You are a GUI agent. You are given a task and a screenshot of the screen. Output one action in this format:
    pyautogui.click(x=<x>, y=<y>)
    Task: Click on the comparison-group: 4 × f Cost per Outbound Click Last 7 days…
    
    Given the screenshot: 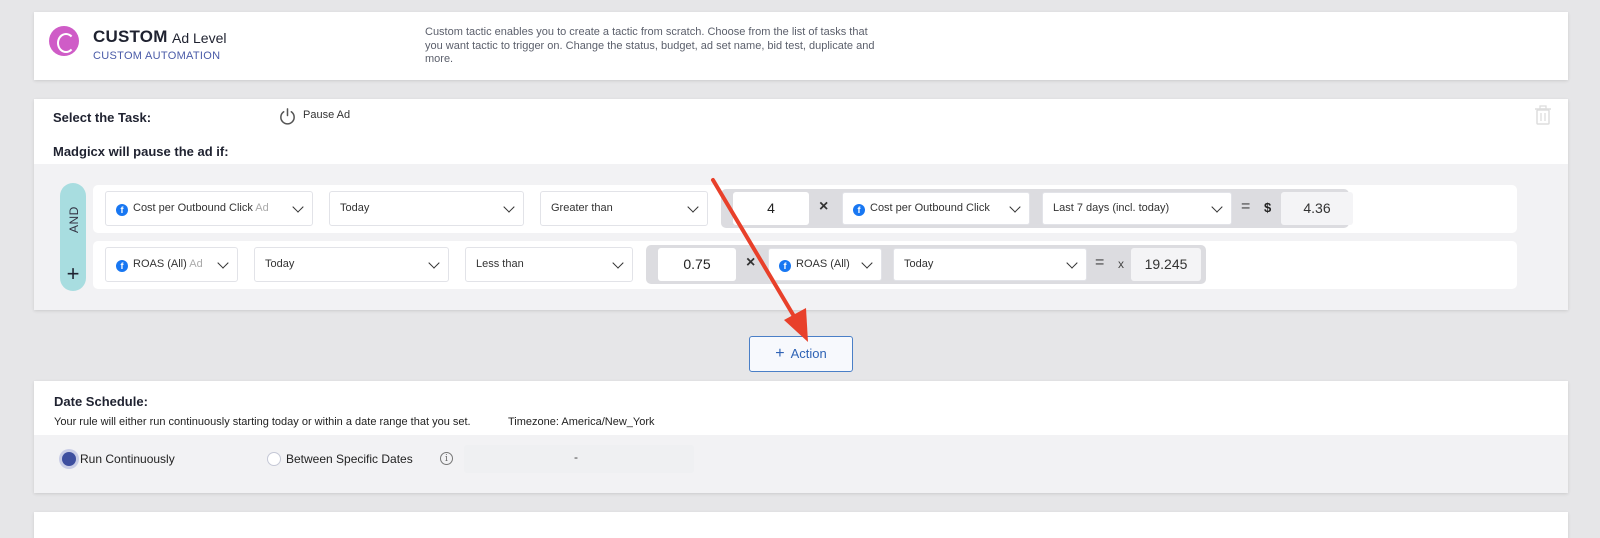 What is the action you would take?
    pyautogui.click(x=1037, y=208)
    